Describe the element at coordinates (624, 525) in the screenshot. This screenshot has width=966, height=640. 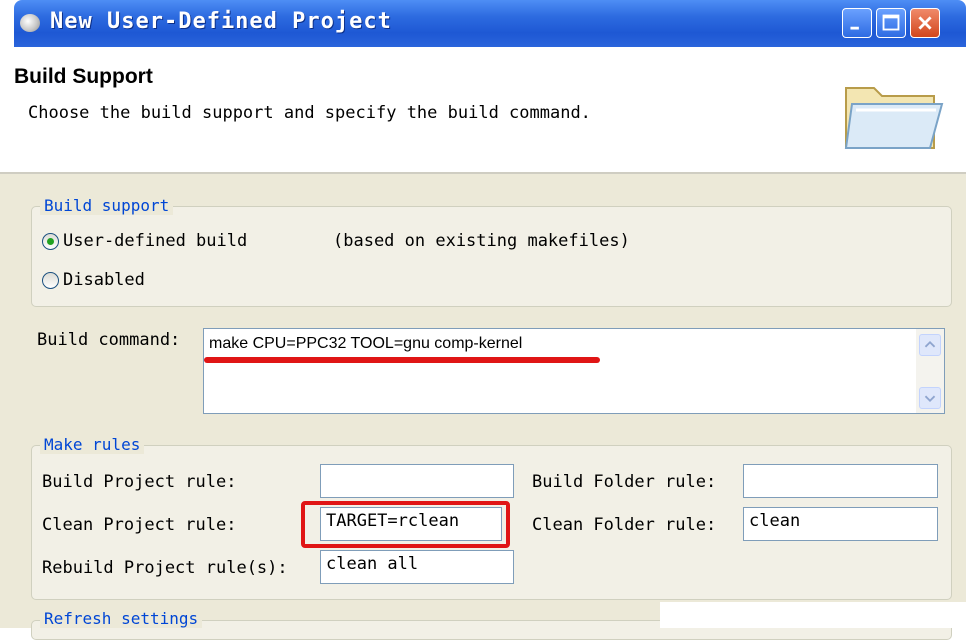
I see `clean-folder-rule-label: Clean Folder rule:` at that location.